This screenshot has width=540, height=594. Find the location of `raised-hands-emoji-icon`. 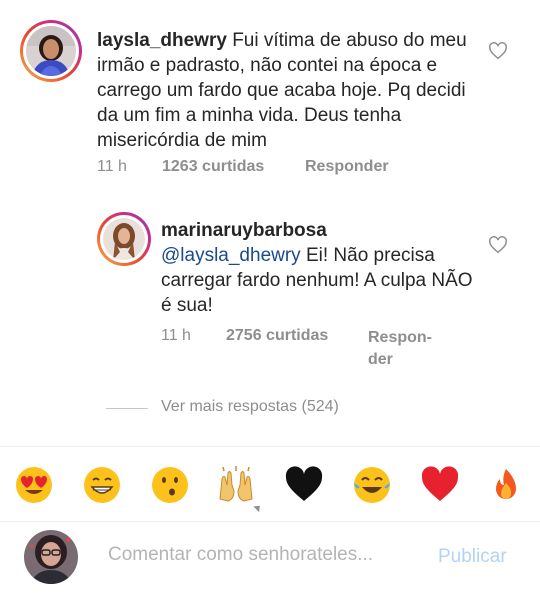

raised-hands-emoji-icon is located at coordinates (236, 485).